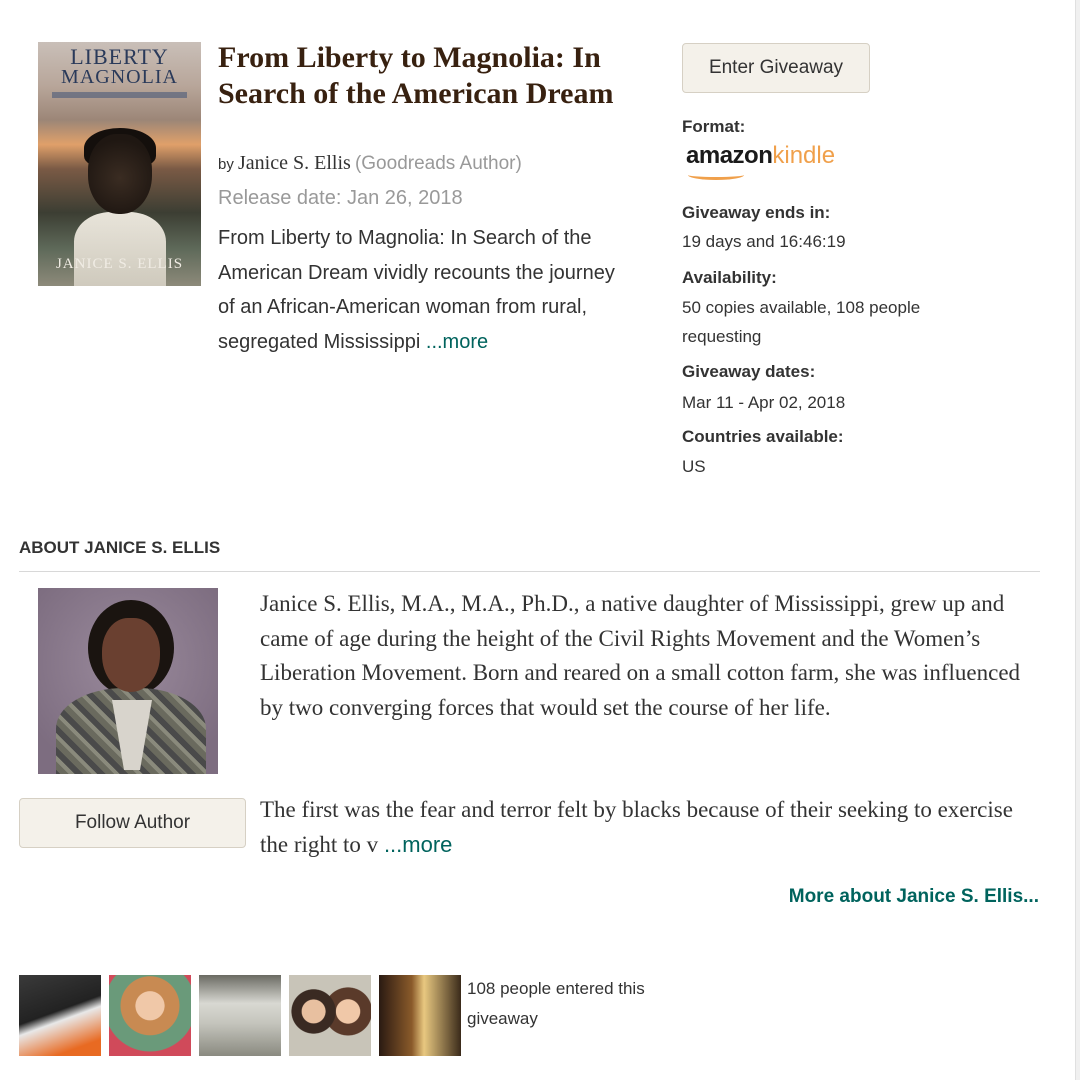 The width and height of the screenshot is (1080, 1080). I want to click on dates-value: Mar 11 - Apr 02, 2018, so click(764, 402).